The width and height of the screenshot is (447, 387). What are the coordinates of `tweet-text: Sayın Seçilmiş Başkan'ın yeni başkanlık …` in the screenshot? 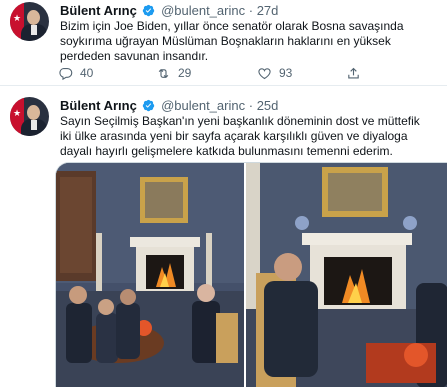 It's located at (240, 136).